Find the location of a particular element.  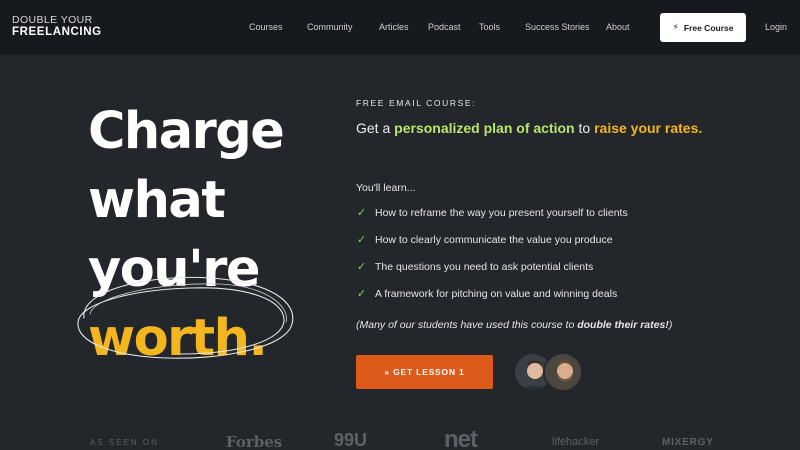

net-logo: net is located at coordinates (461, 438).